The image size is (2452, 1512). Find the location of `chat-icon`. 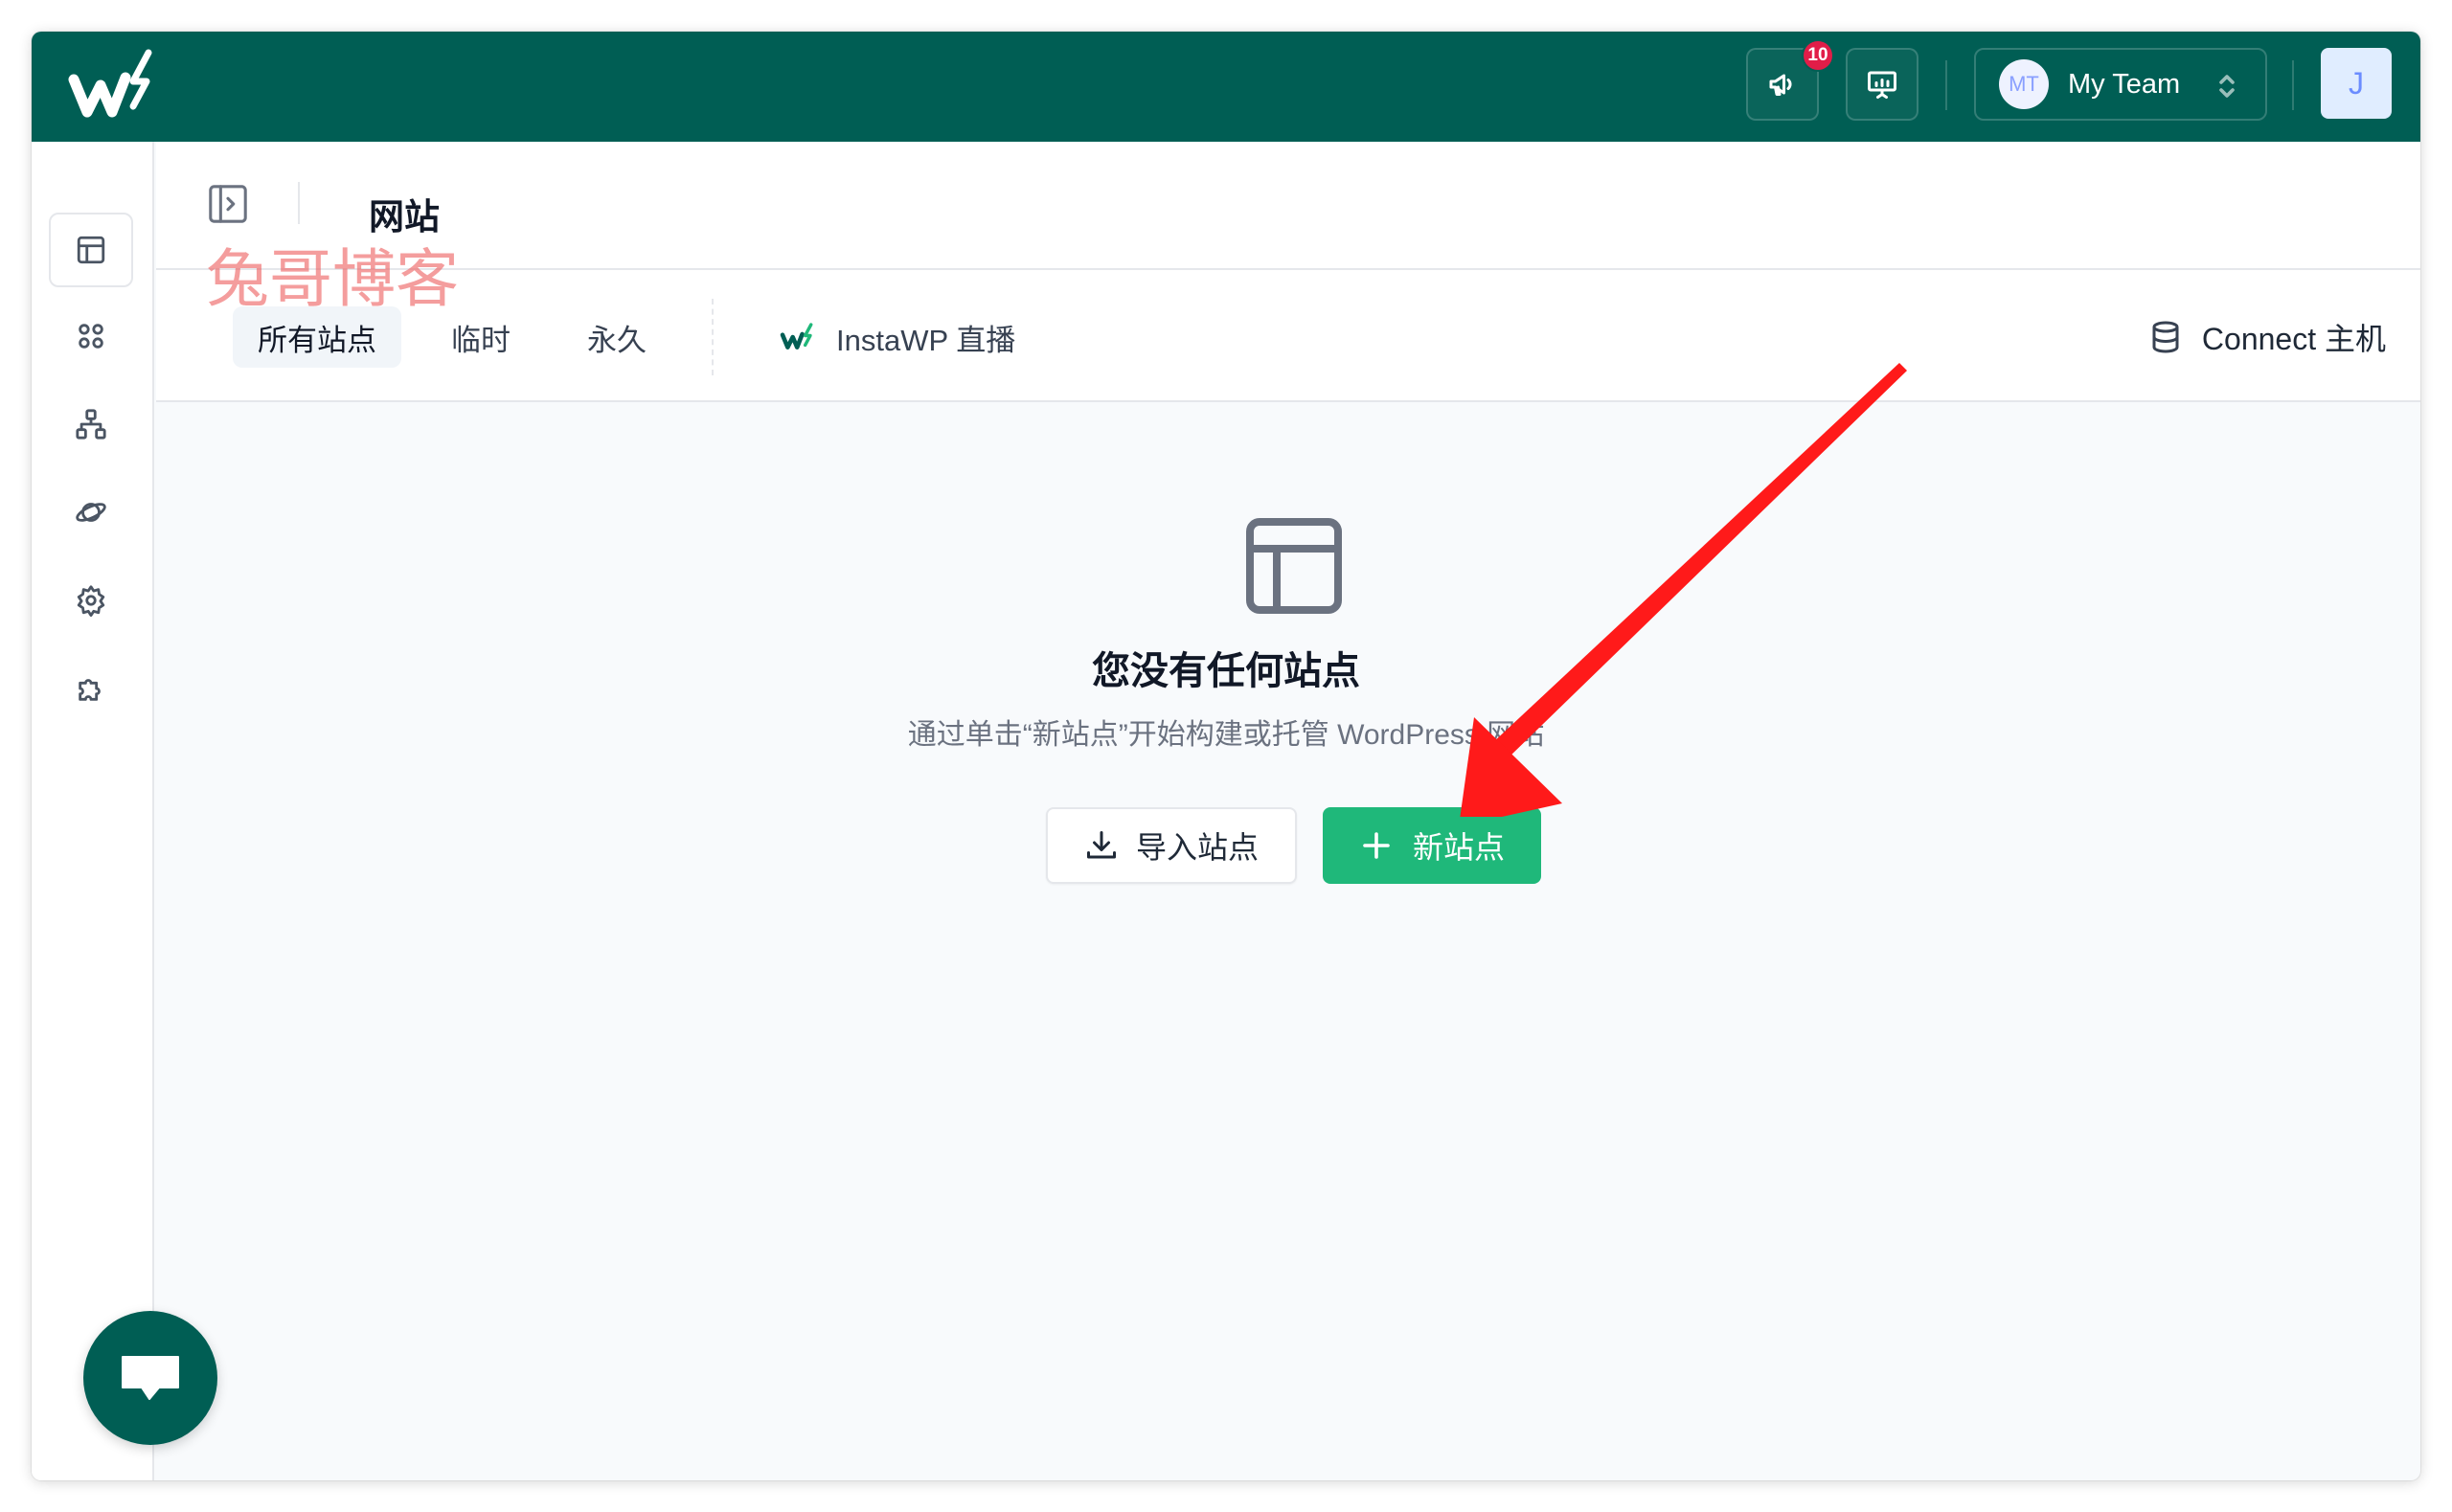

chat-icon is located at coordinates (150, 1378).